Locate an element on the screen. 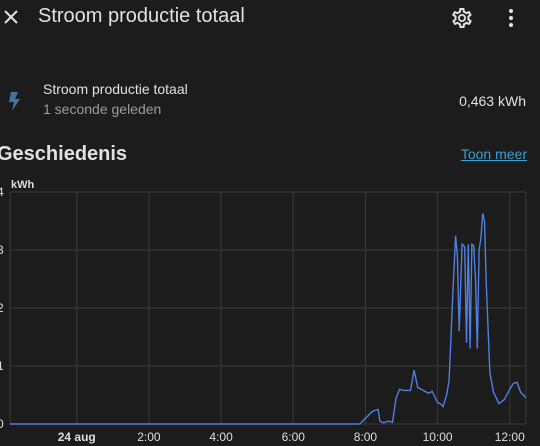 This screenshot has width=540, height=446. entity-name: Stroom productie totaal is located at coordinates (115, 89).